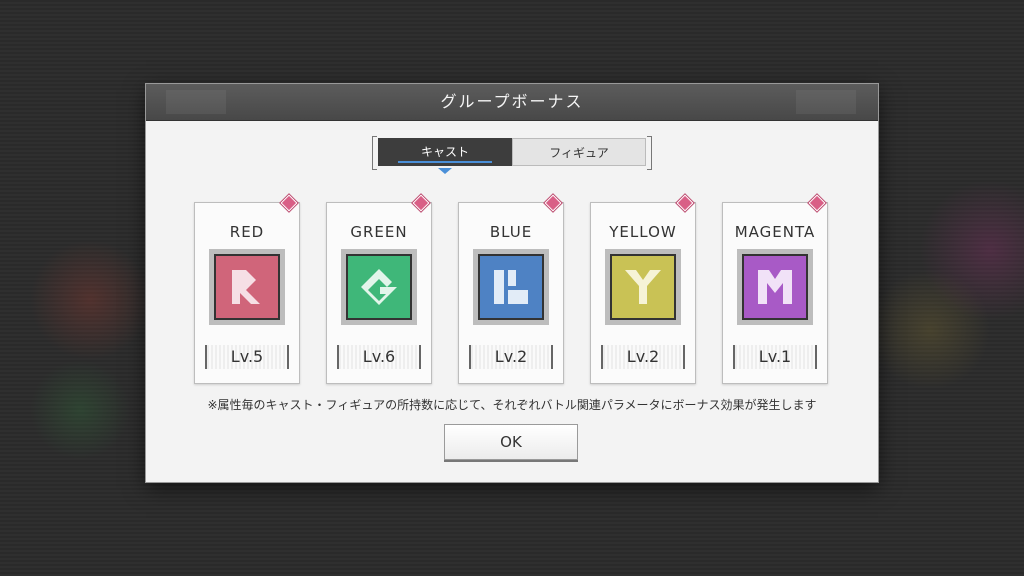  I want to click on tab-active-underline, so click(445, 162).